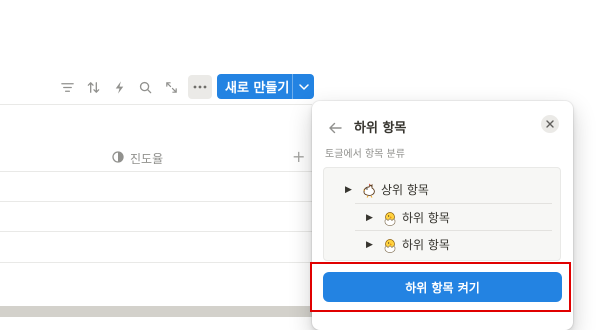 The image size is (605, 330). I want to click on hen-icon, so click(369, 190).